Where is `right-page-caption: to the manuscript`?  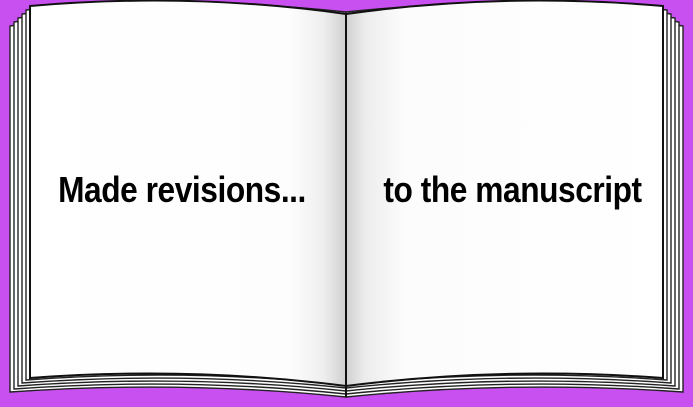 right-page-caption: to the manuscript is located at coordinates (512, 189).